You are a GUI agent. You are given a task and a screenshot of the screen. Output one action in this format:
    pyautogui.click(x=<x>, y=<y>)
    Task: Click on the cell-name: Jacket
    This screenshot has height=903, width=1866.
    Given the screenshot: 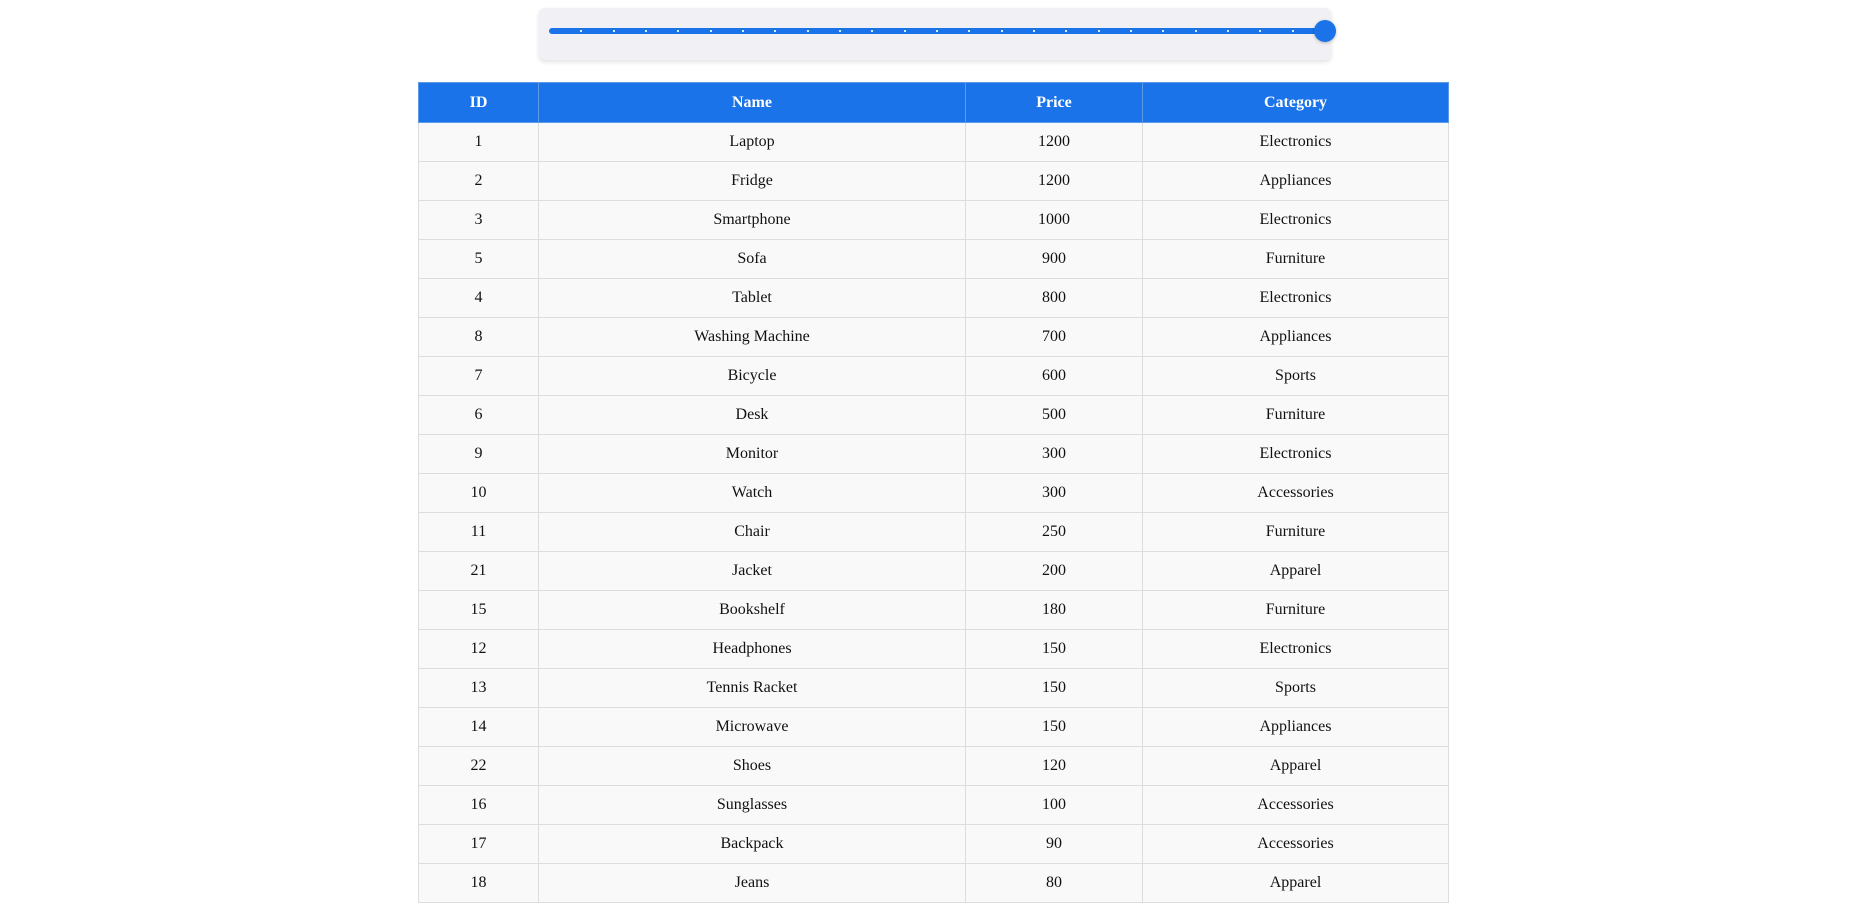 What is the action you would take?
    pyautogui.click(x=752, y=571)
    